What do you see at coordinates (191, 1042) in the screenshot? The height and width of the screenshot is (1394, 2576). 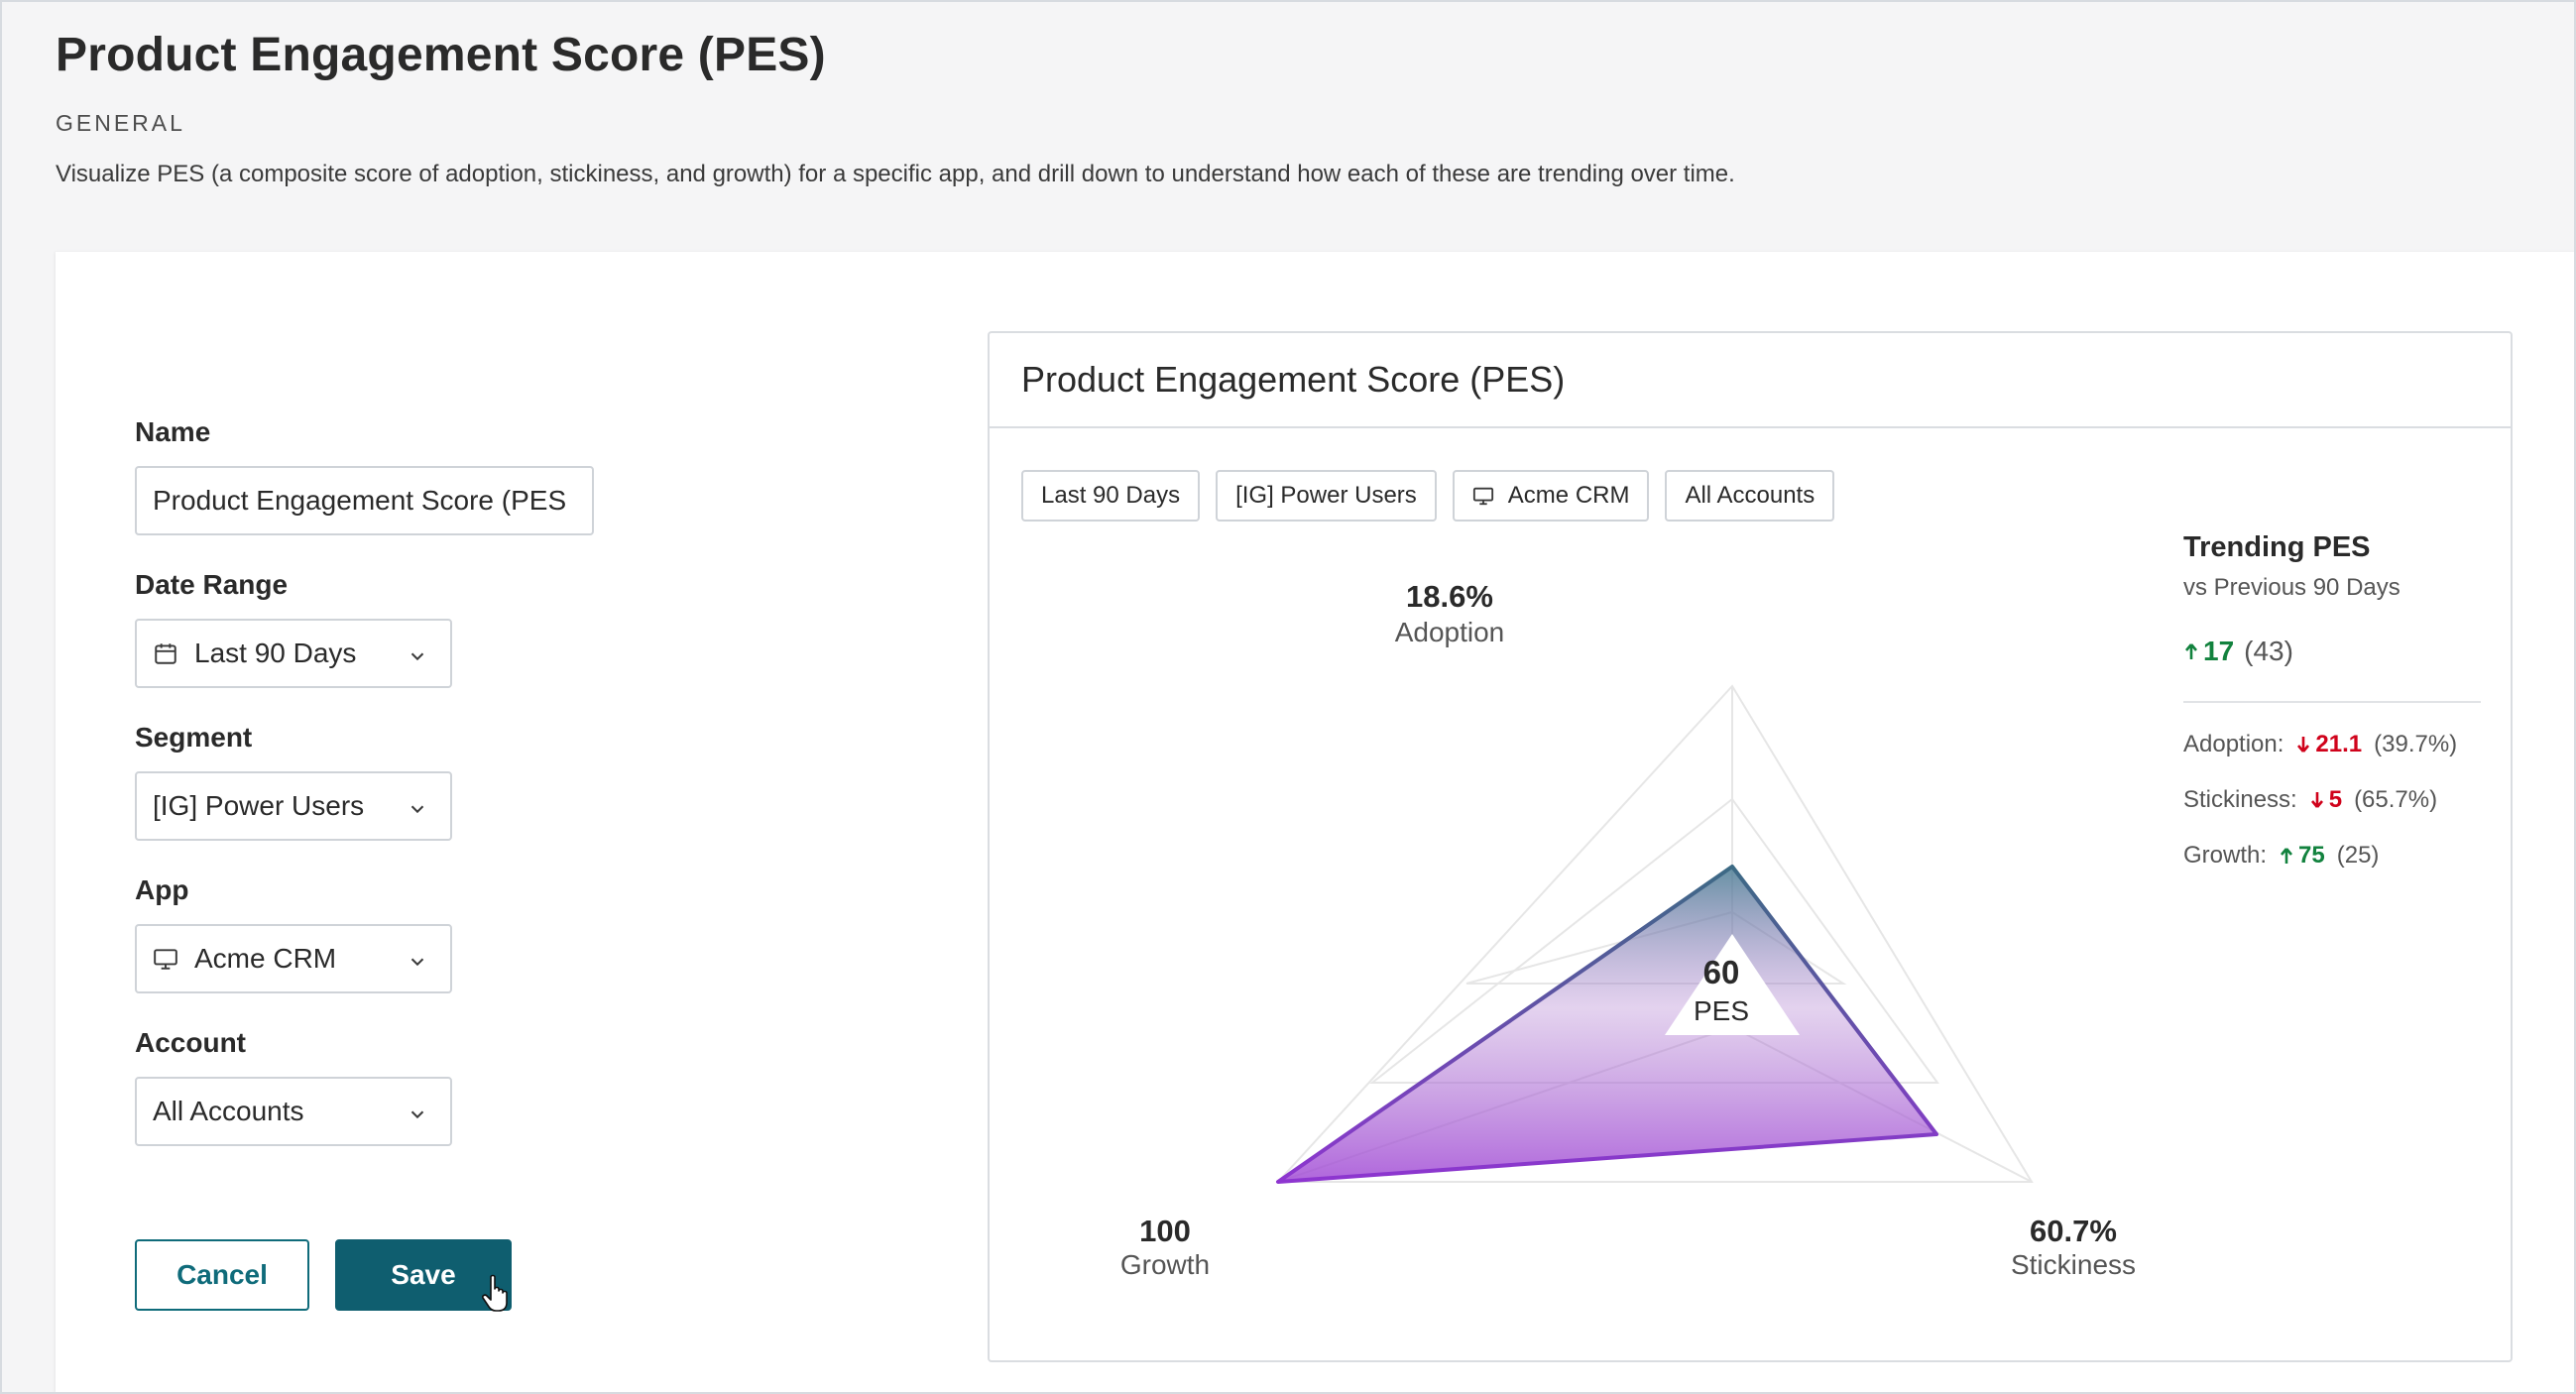 I see `account-label: Account` at bounding box center [191, 1042].